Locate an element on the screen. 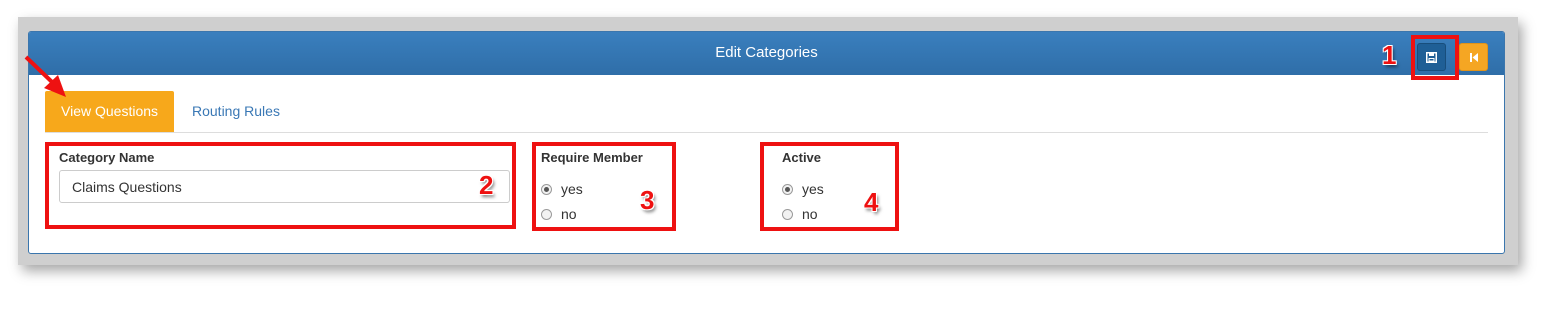 The image size is (1565, 313). panel-title: Edit Categories is located at coordinates (766, 52).